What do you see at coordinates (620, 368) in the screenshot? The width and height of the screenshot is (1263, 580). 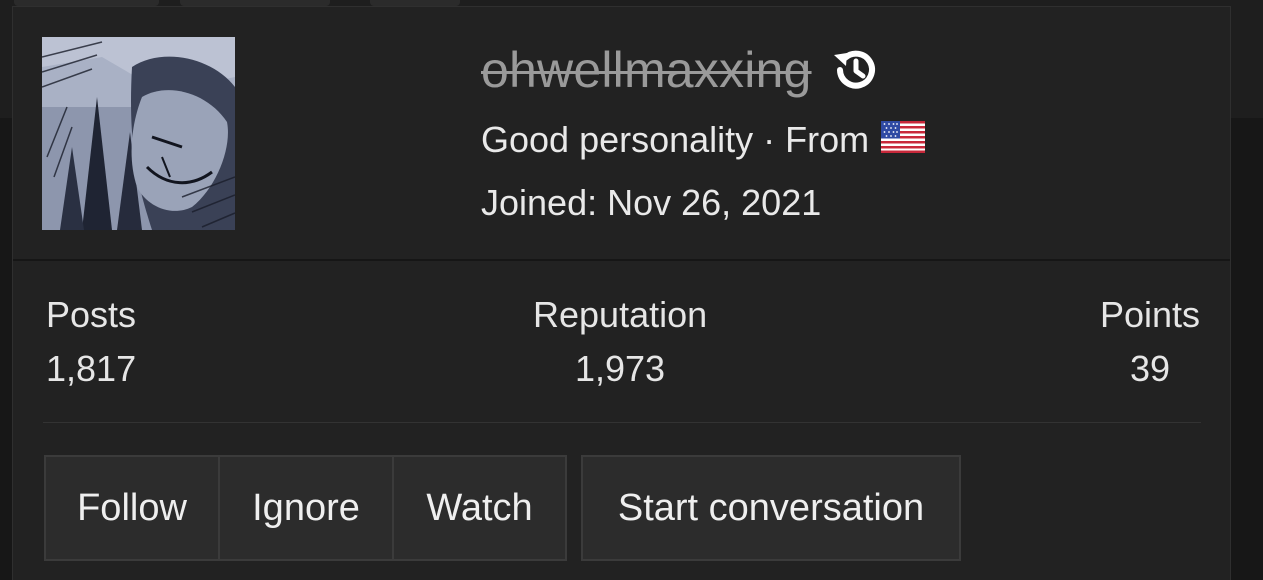 I see `stat-reputation-value: 1,973` at bounding box center [620, 368].